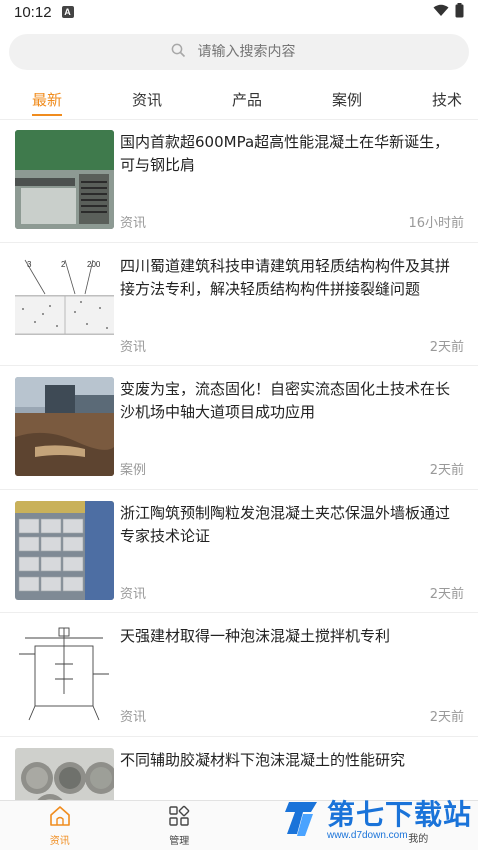 Image resolution: width=478 pixels, height=850 pixels. What do you see at coordinates (47, 100) in the screenshot?
I see `tab-latest: 最新` at bounding box center [47, 100].